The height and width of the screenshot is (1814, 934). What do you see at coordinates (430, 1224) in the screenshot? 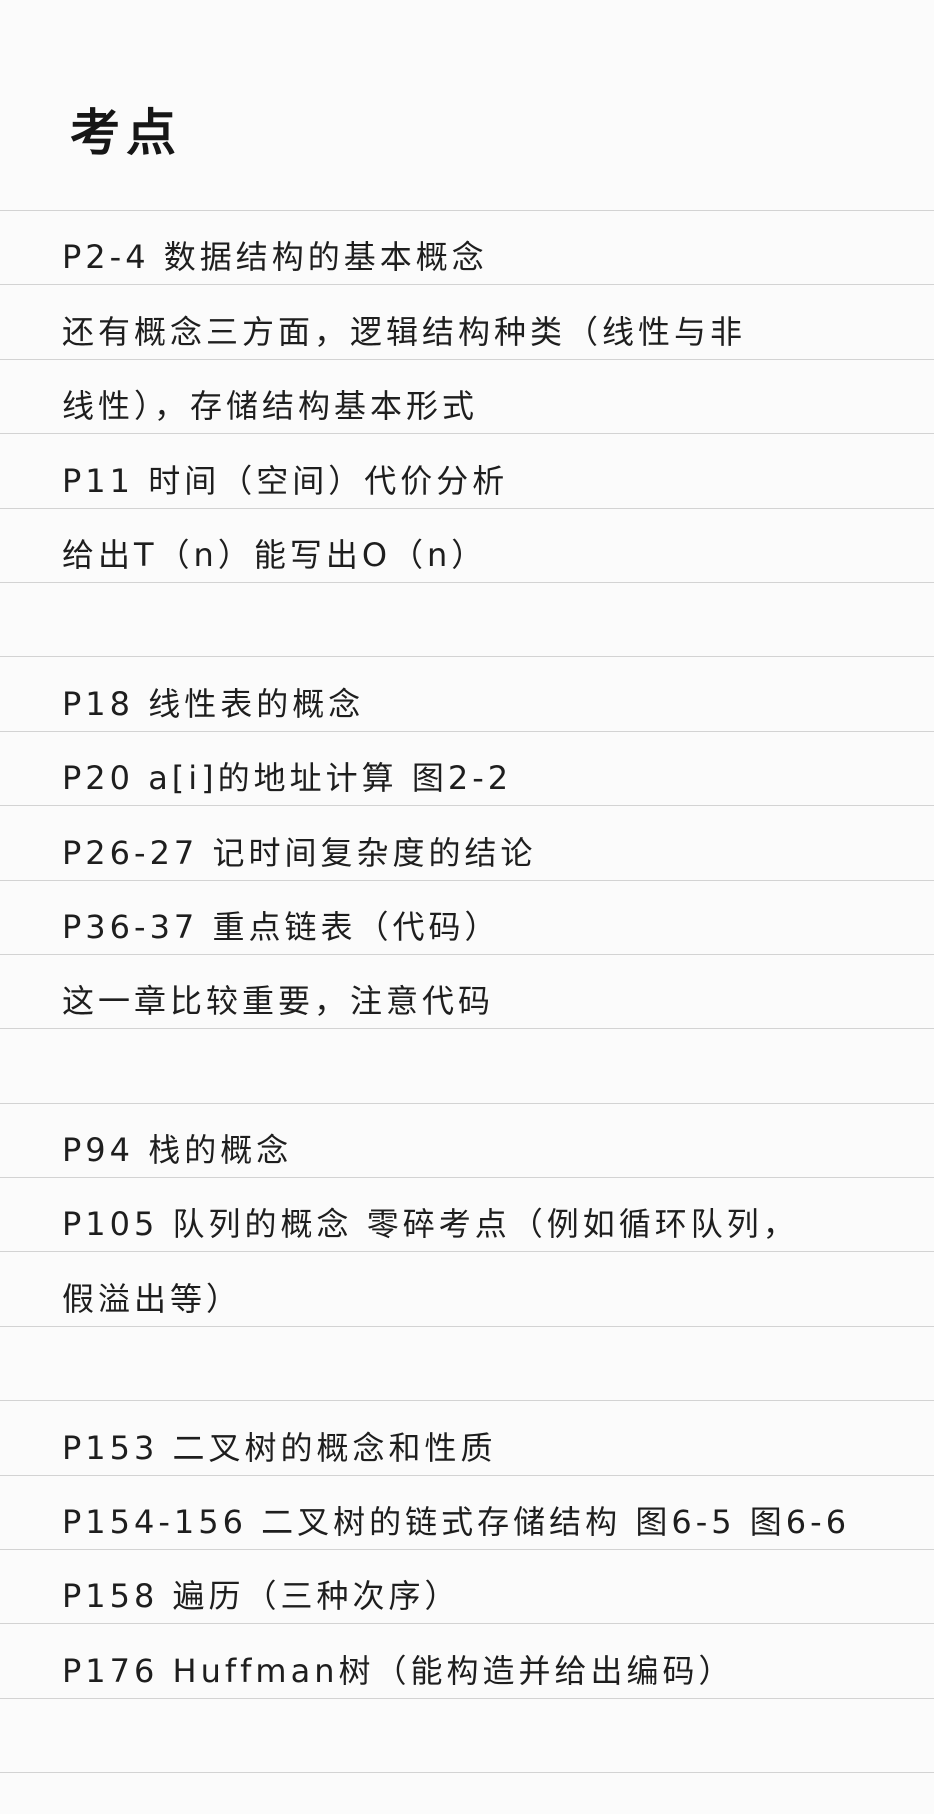
I see `note-text: P105 队列的概念 零碎考点（例如循环队列，` at bounding box center [430, 1224].